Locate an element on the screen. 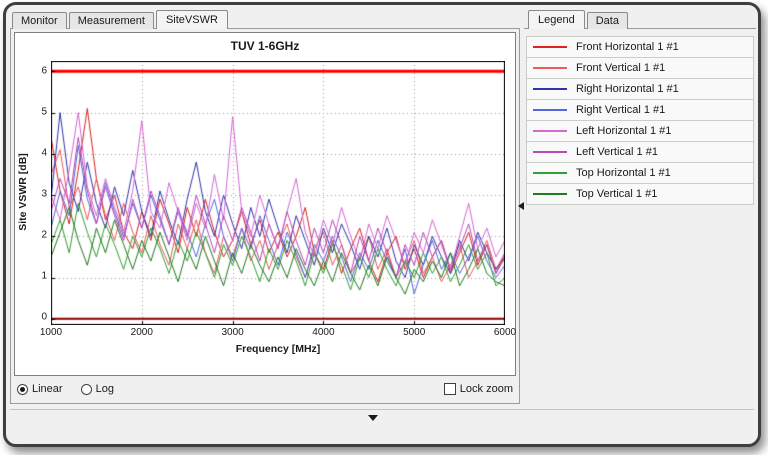  collapse-down-splitter-icon is located at coordinates (373, 418).